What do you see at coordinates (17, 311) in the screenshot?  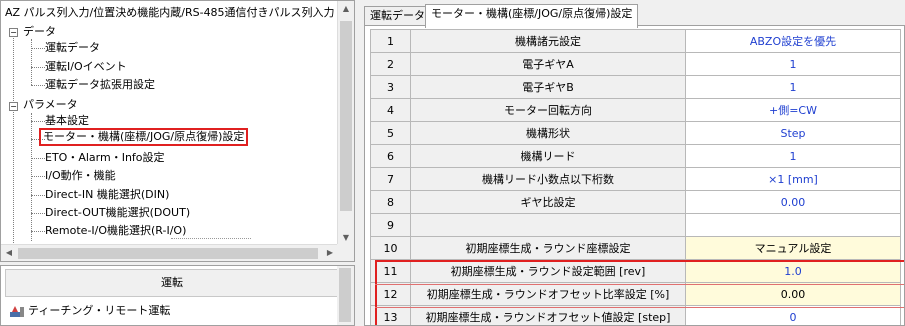 I see `teaching-remote-icon` at bounding box center [17, 311].